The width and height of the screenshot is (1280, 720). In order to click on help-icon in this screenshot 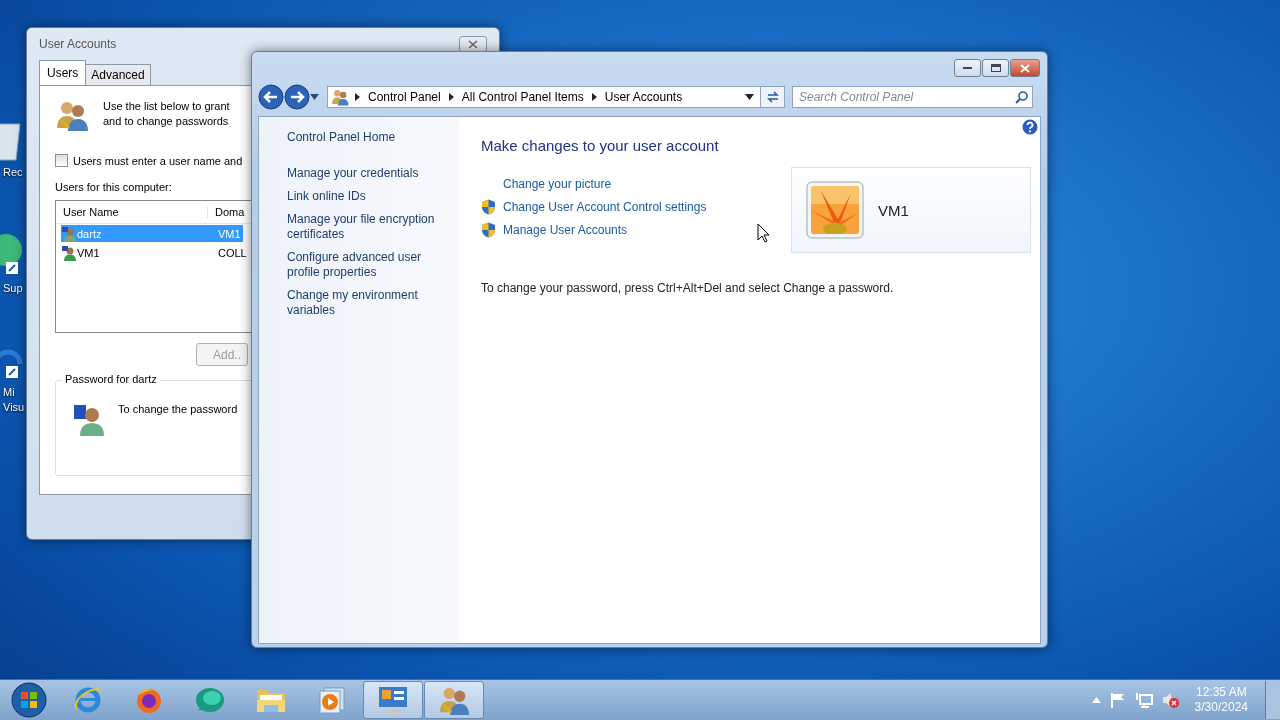, I will do `click(1030, 127)`.